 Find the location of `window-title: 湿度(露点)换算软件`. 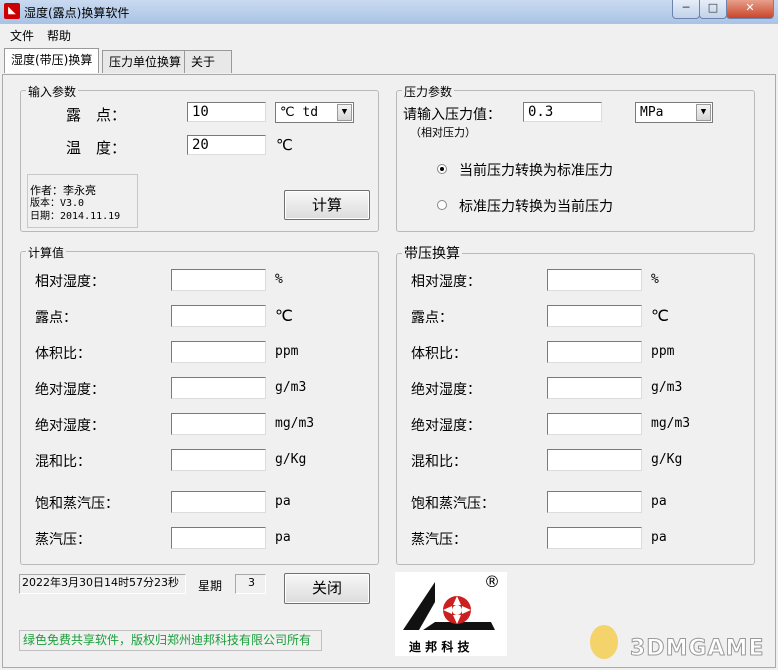

window-title: 湿度(露点)换算软件 is located at coordinates (77, 13).